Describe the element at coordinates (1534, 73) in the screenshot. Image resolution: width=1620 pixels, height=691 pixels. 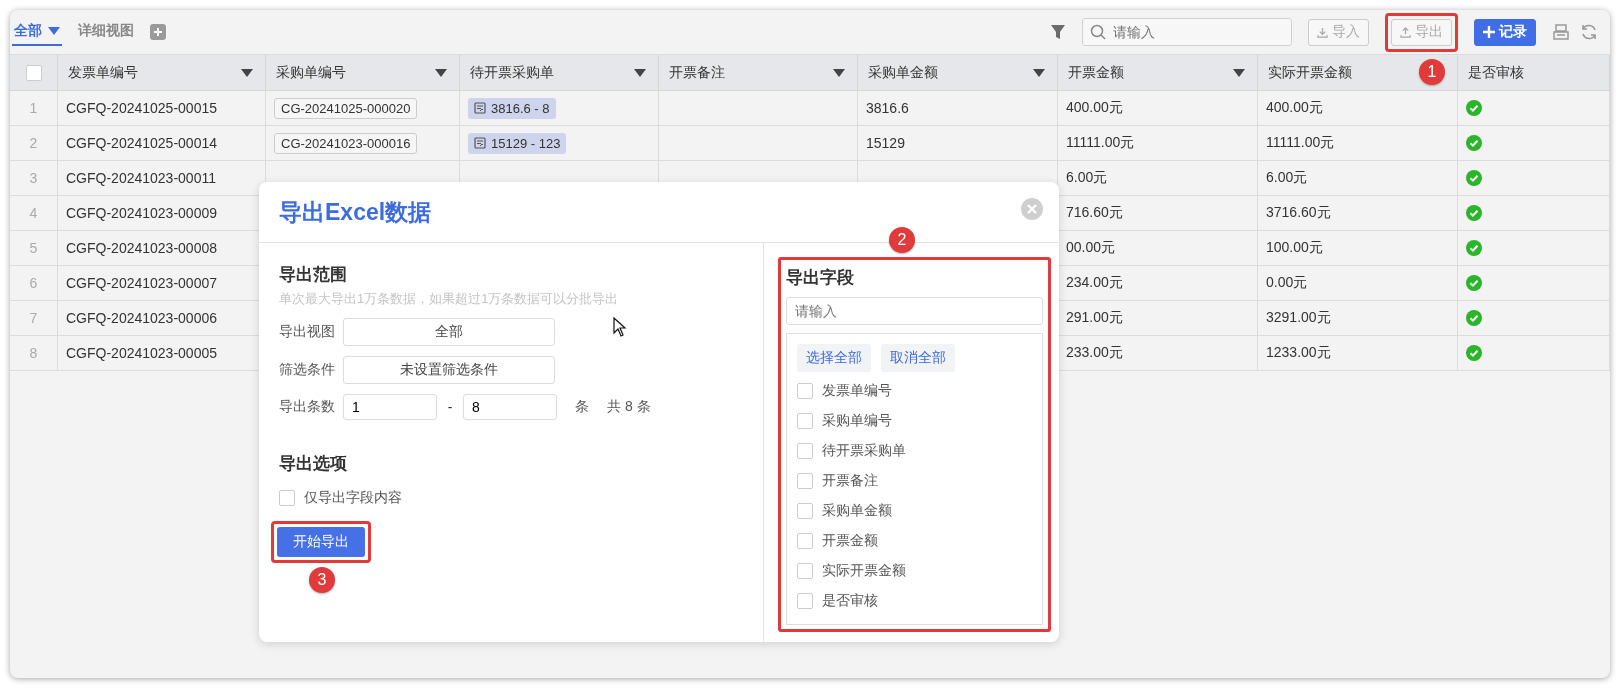
I see `column-header: 是否审核` at that location.